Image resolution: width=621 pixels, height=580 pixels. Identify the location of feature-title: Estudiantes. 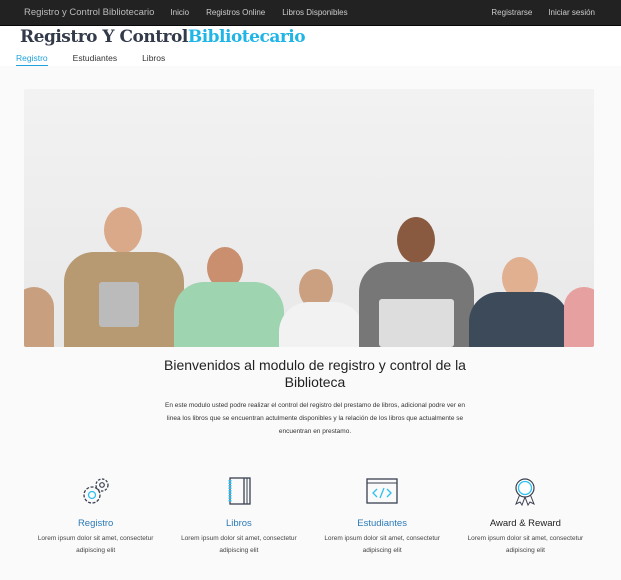
(382, 523).